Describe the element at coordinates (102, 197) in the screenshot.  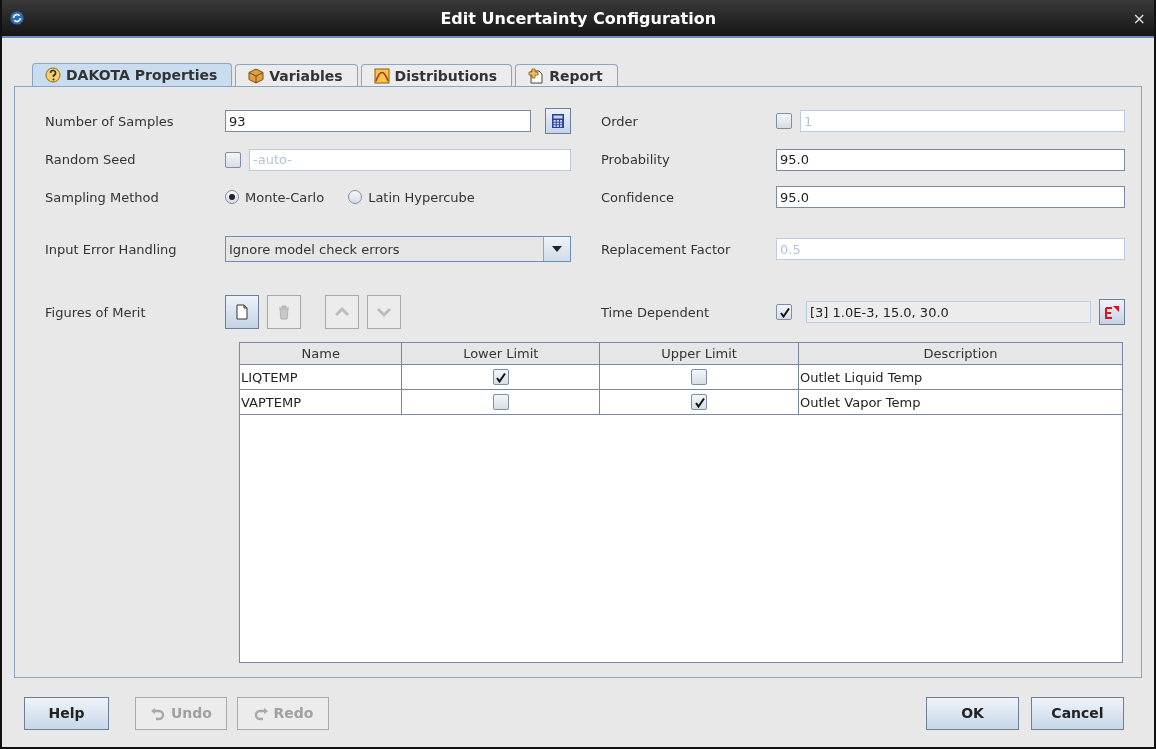
I see `field-label: Sampling Method` at that location.